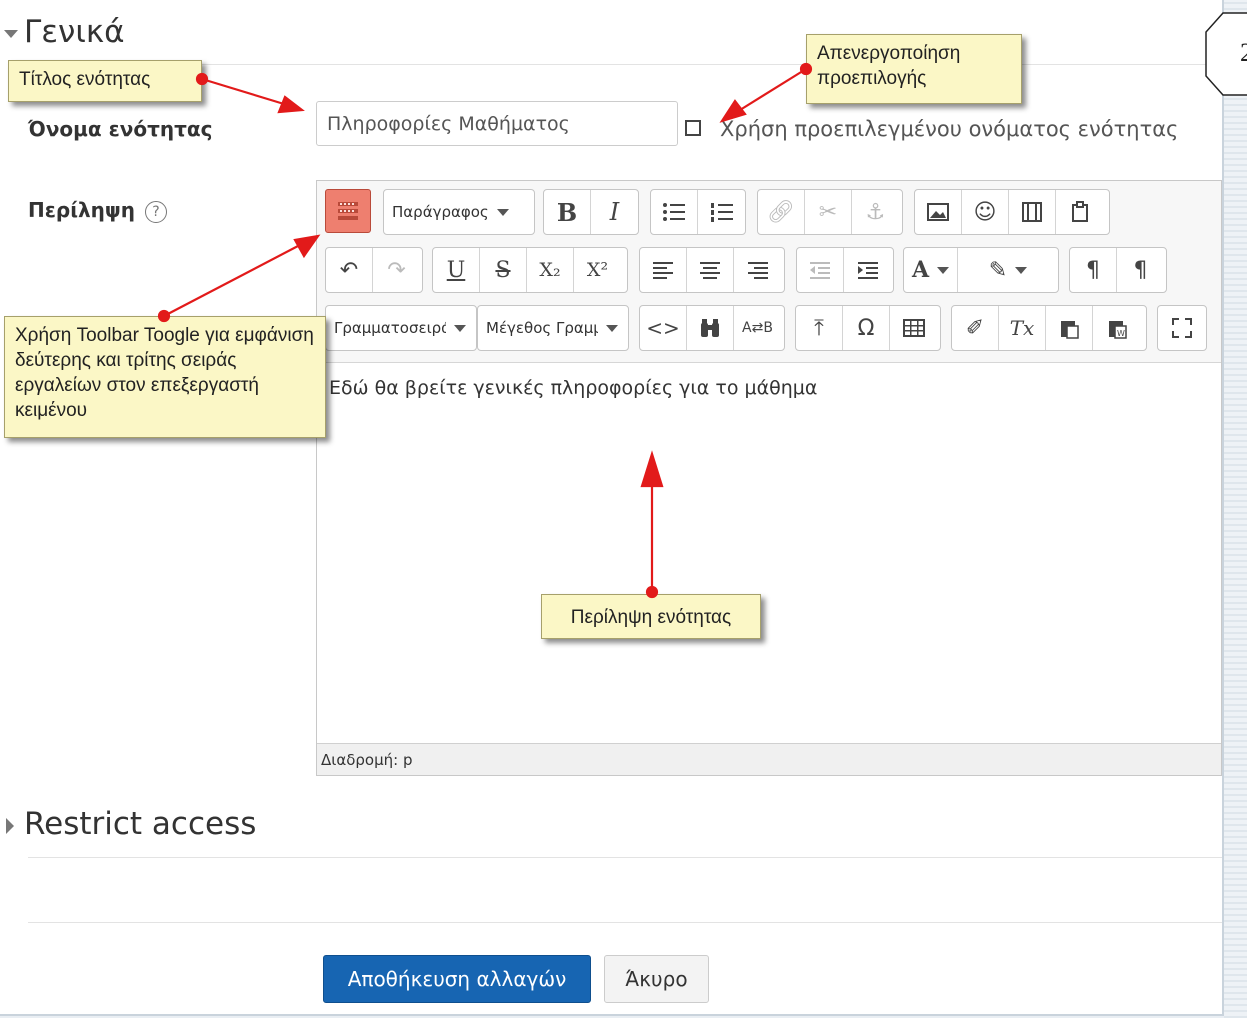 This screenshot has height=1018, width=1247. I want to click on align-group, so click(712, 270).